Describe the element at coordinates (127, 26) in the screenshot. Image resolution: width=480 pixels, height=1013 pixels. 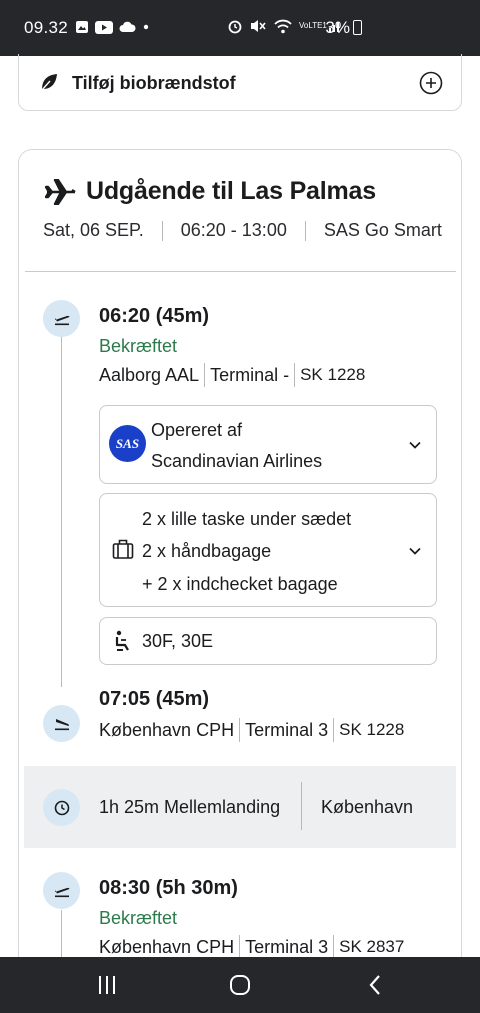
I see `cloud-icon` at that location.